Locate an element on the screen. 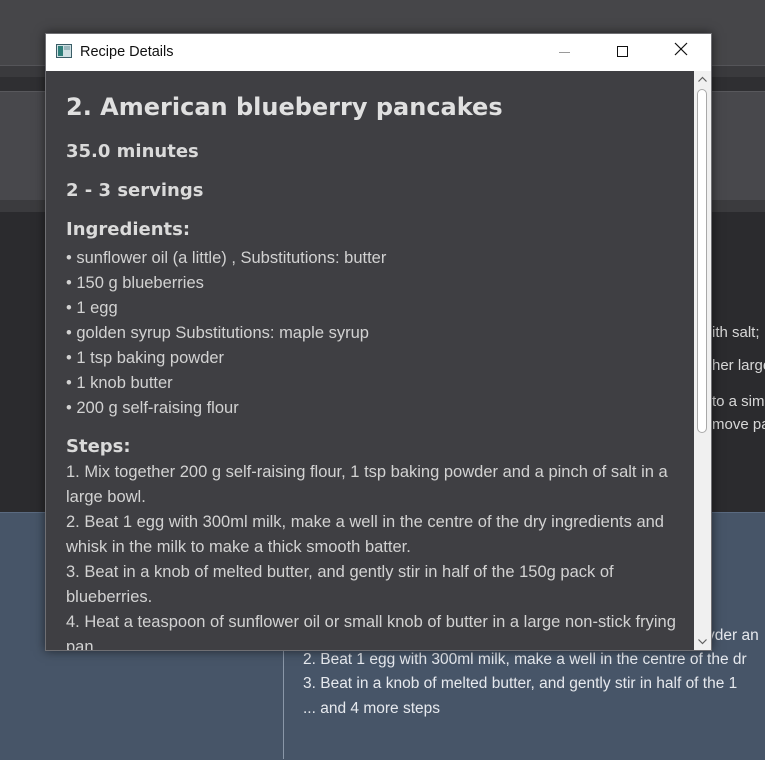 This screenshot has width=765, height=760. scroll-up-arrow-icon is located at coordinates (702, 79).